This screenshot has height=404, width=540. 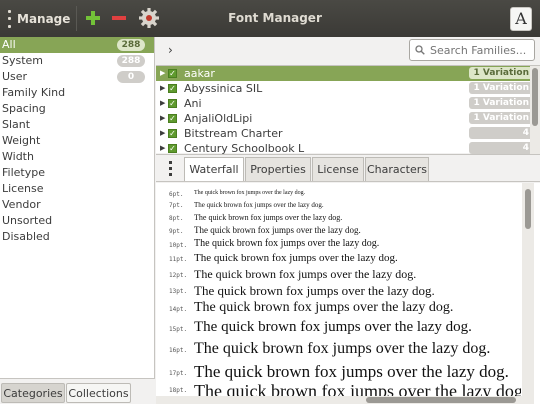 What do you see at coordinates (21, 140) in the screenshot?
I see `category-label: Weight` at bounding box center [21, 140].